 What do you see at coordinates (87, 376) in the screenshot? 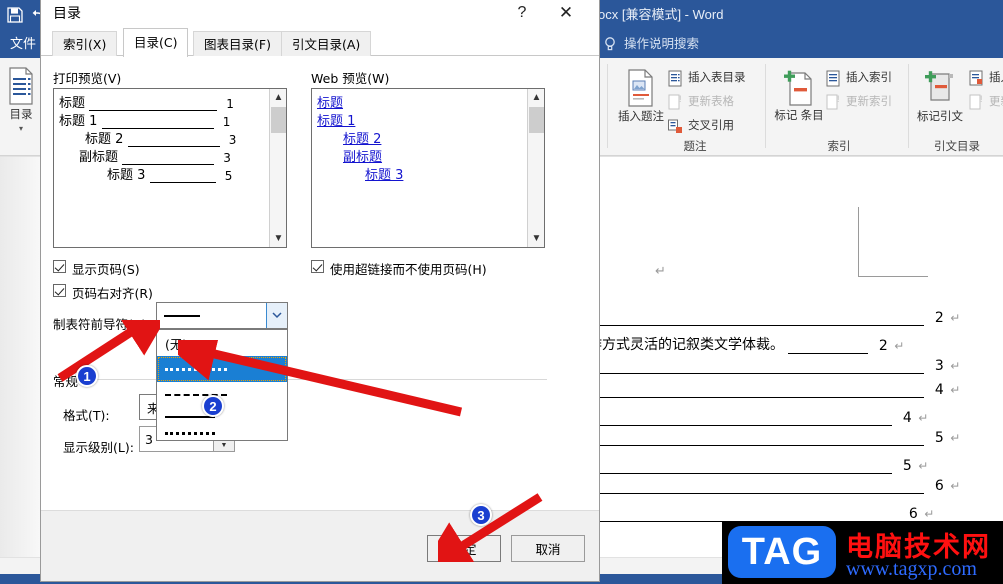
I see `step-badge-1: 1` at bounding box center [87, 376].